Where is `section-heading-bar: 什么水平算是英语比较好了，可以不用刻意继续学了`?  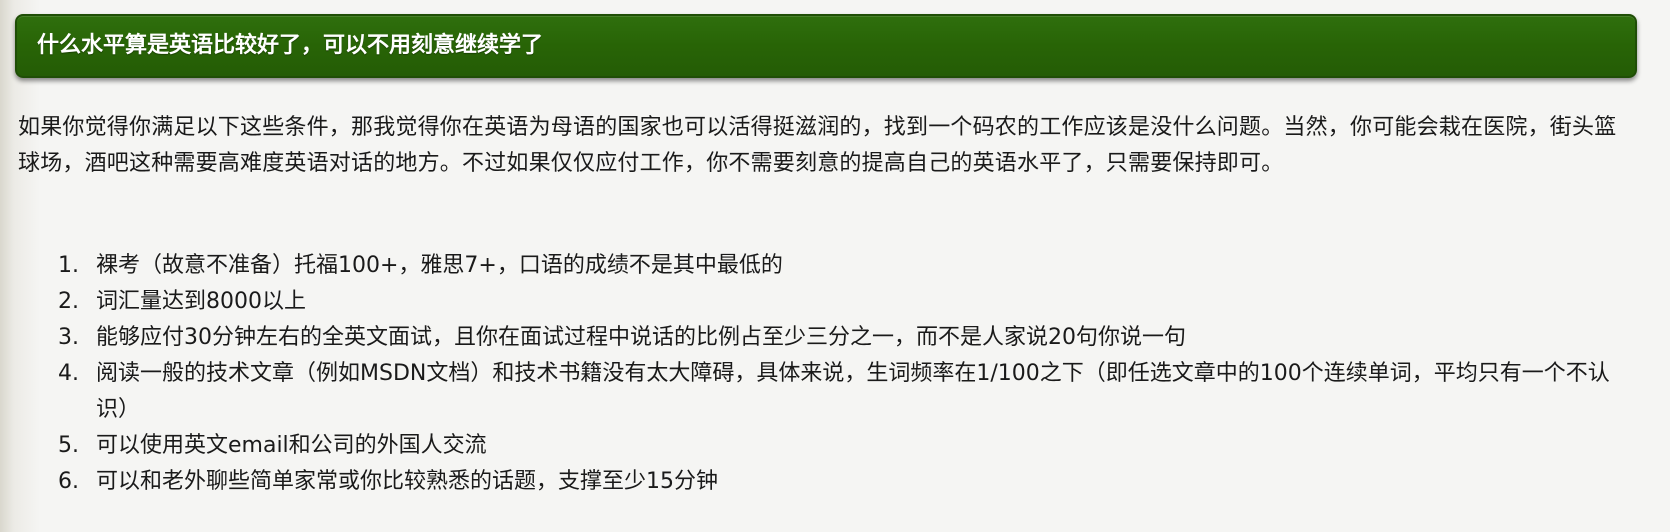 section-heading-bar: 什么水平算是英语比较好了，可以不用刻意继续学了 is located at coordinates (826, 46).